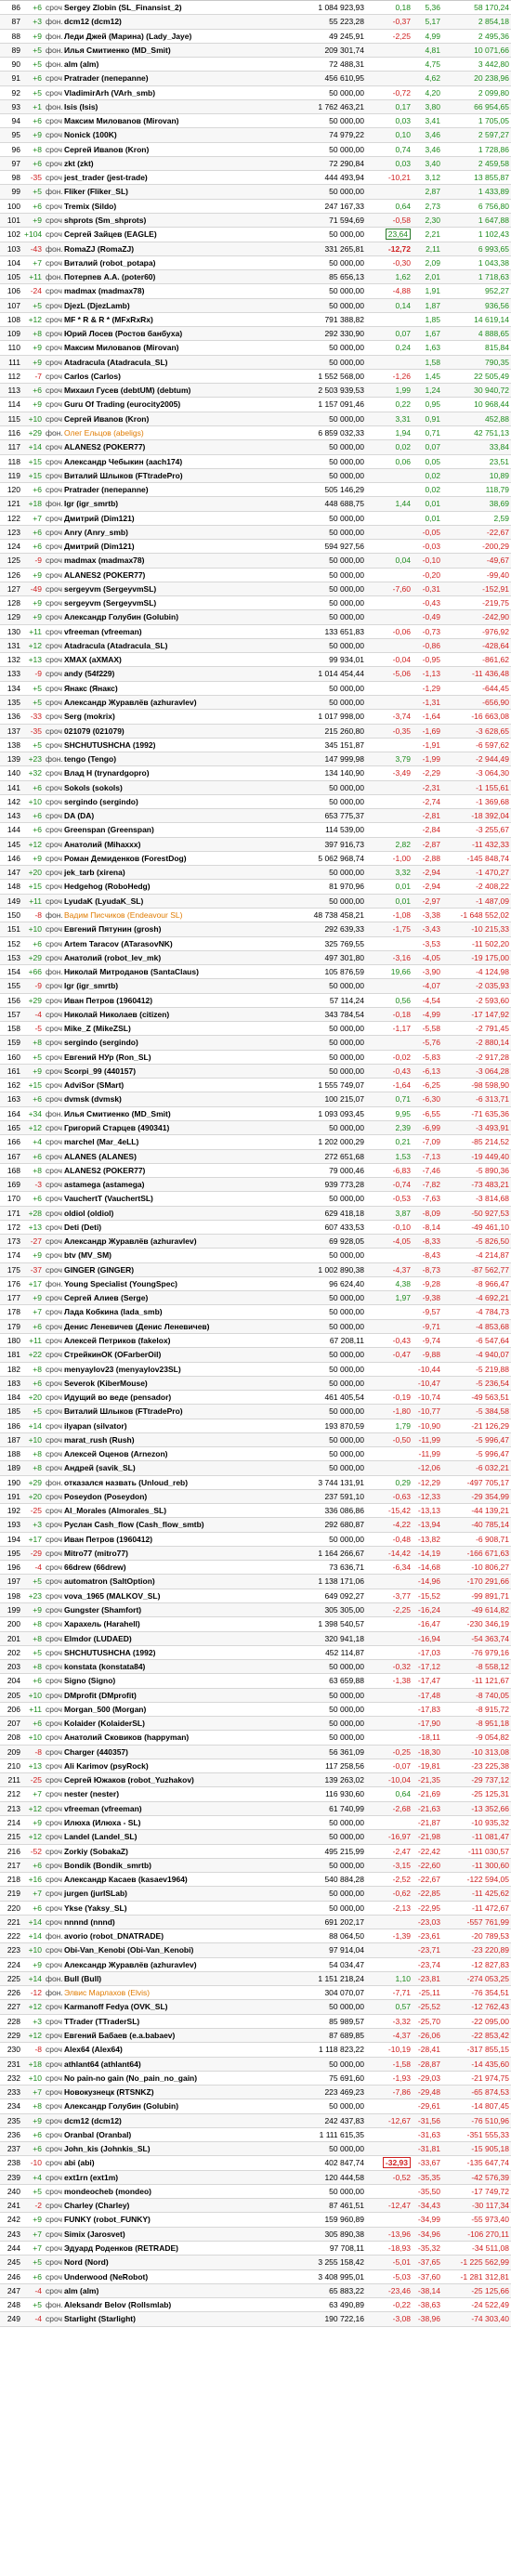  Describe the element at coordinates (169, 2092) in the screenshot. I see `trader-name-cell: Новокузнецк (RTSNKZ)` at that location.